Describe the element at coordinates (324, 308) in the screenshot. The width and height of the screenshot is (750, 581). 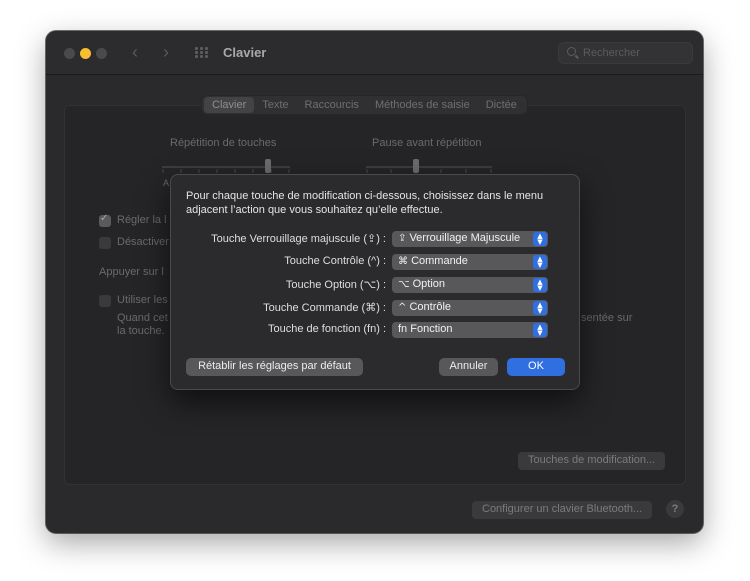
I see `command-row-label: Touche Commande (⌘) :` at that location.